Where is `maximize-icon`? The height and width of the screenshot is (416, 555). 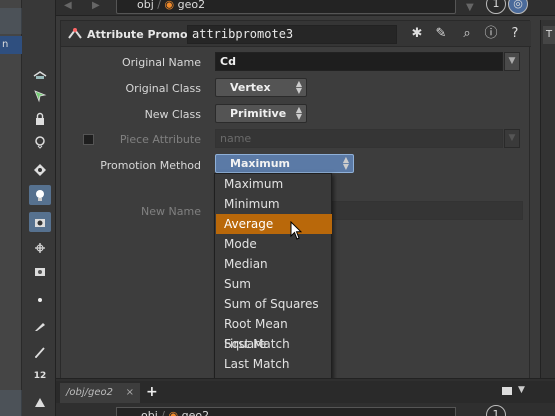 maximize-icon is located at coordinates (507, 391).